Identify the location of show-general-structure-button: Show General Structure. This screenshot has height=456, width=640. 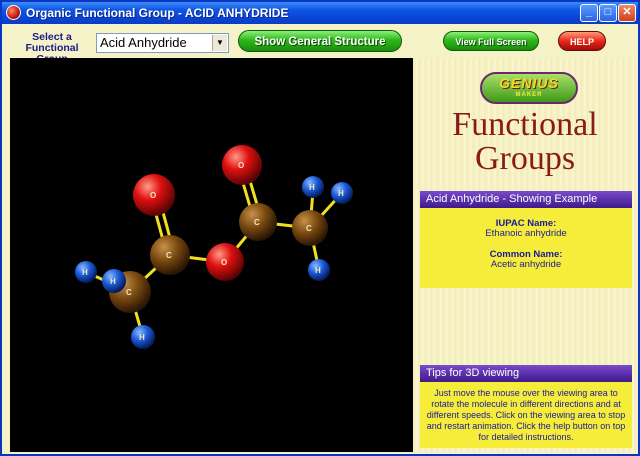
(320, 41).